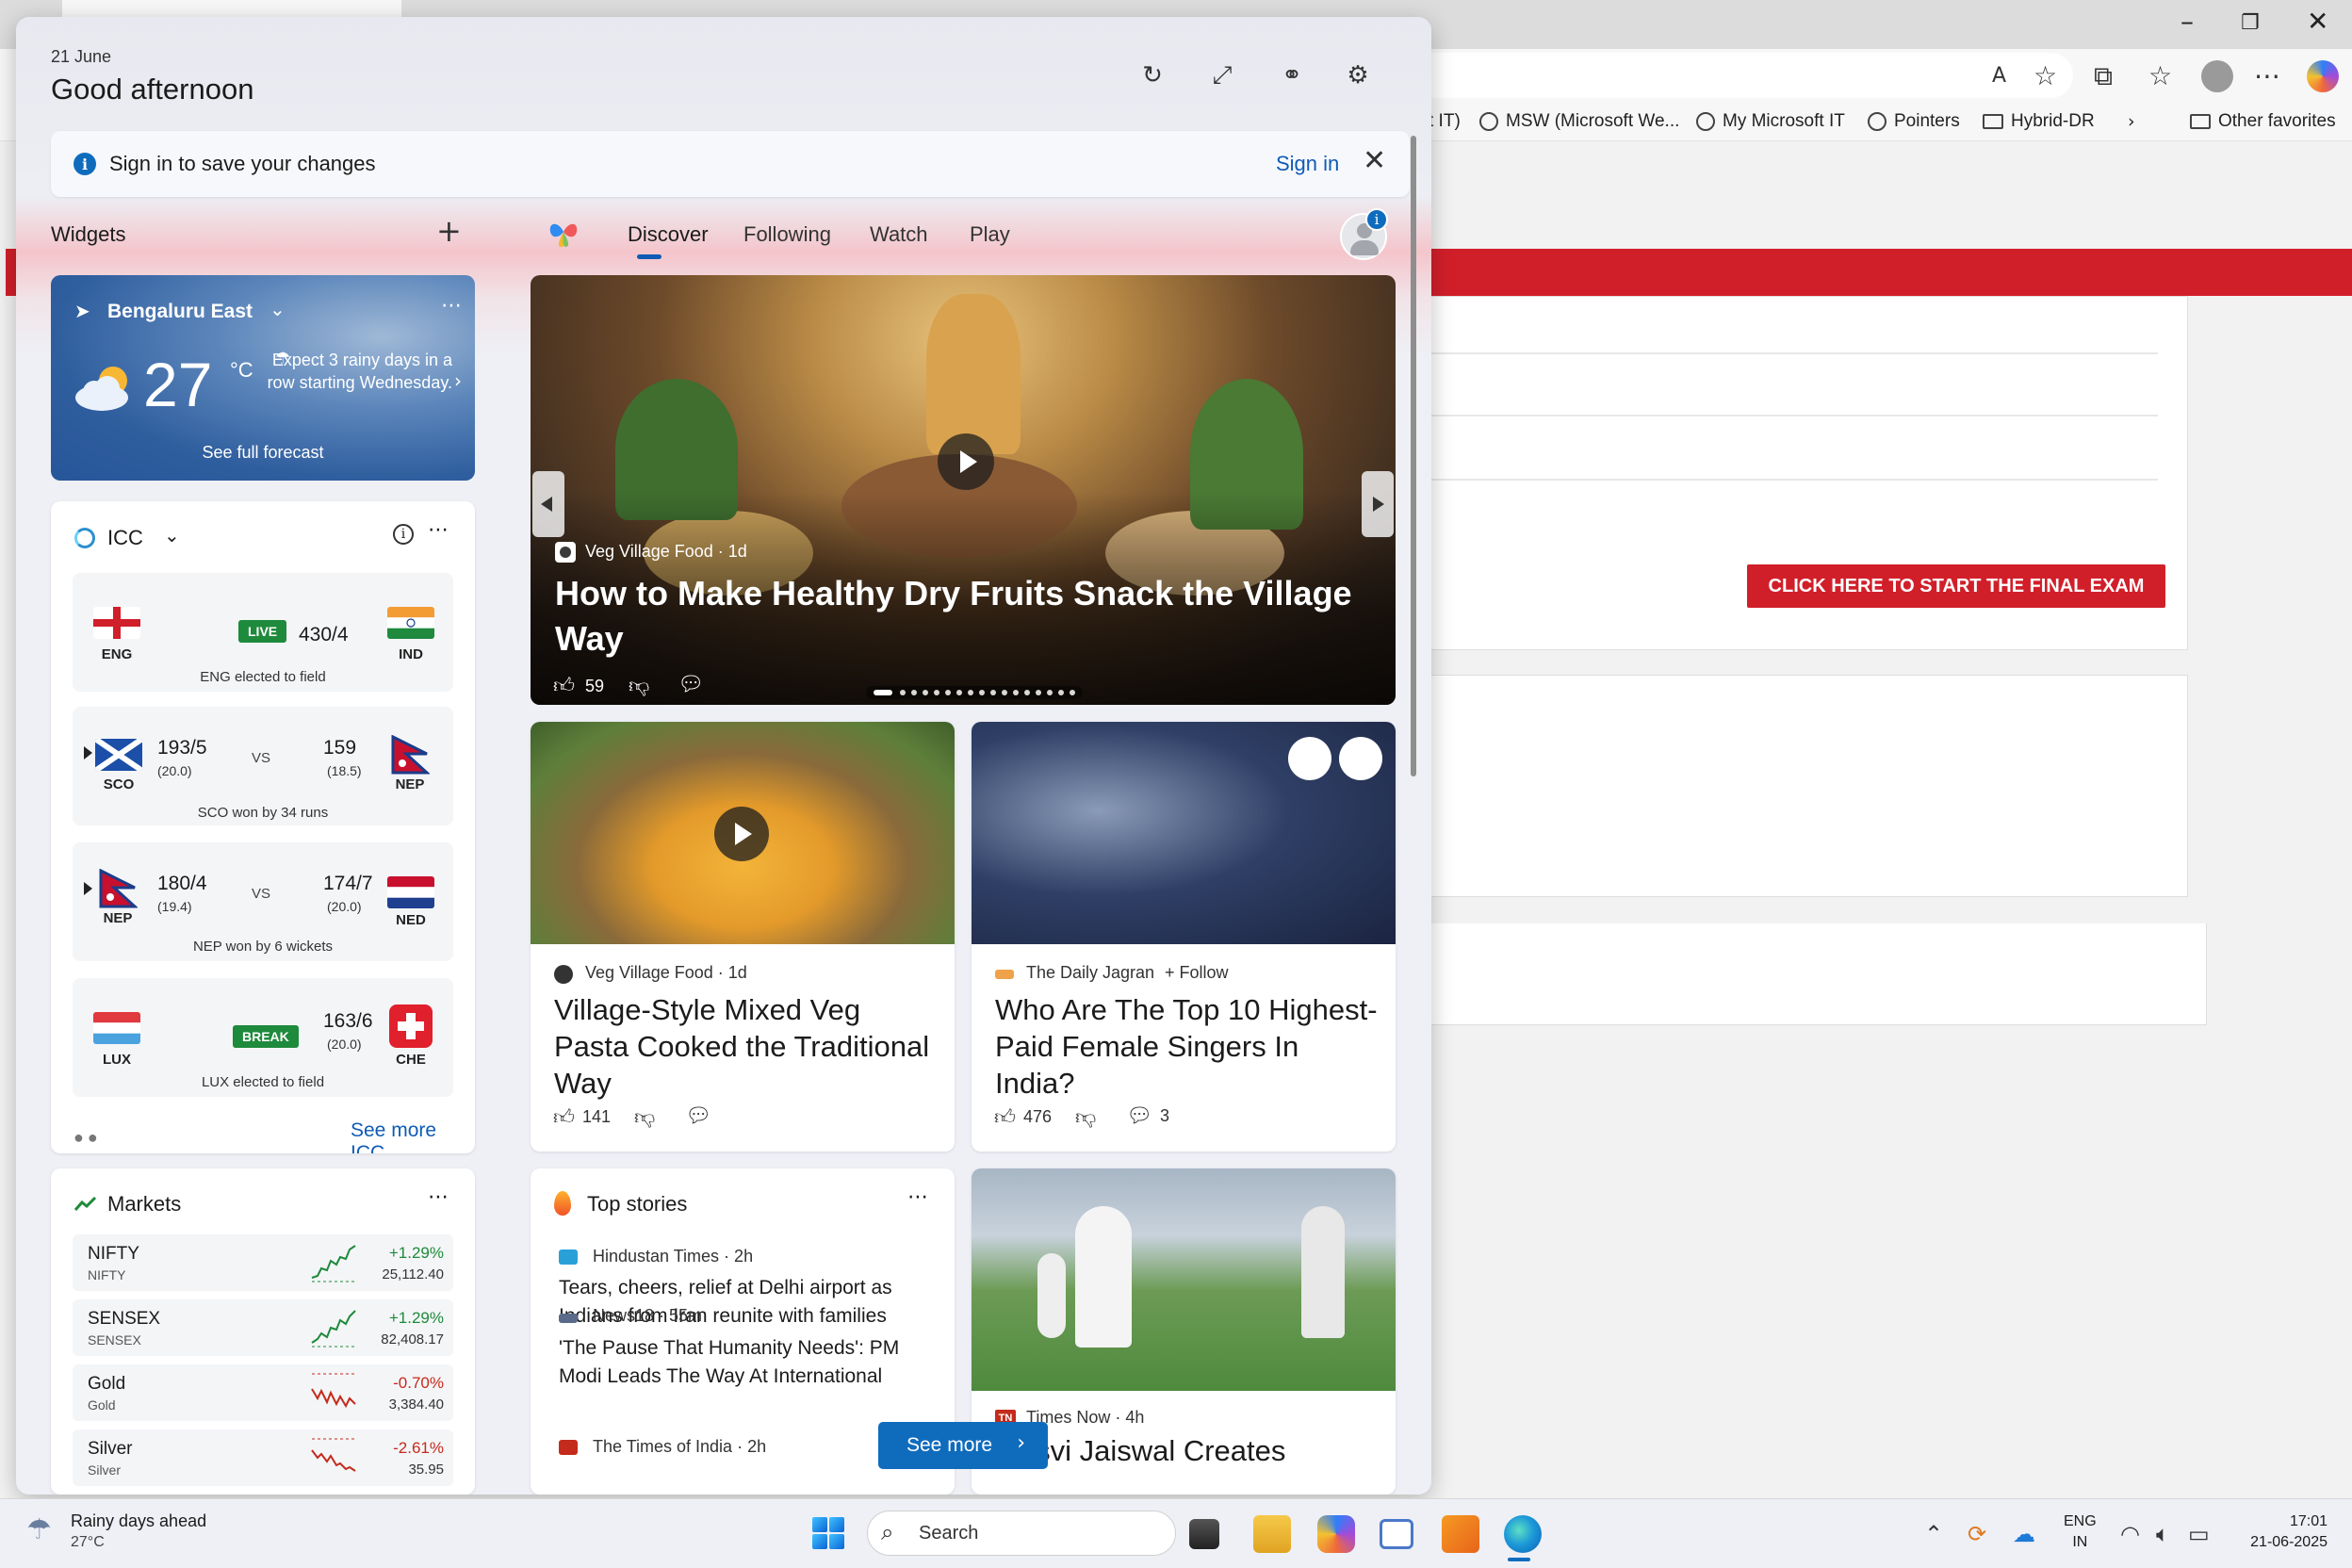  I want to click on story-source: The Times of India · 2h, so click(680, 1447).